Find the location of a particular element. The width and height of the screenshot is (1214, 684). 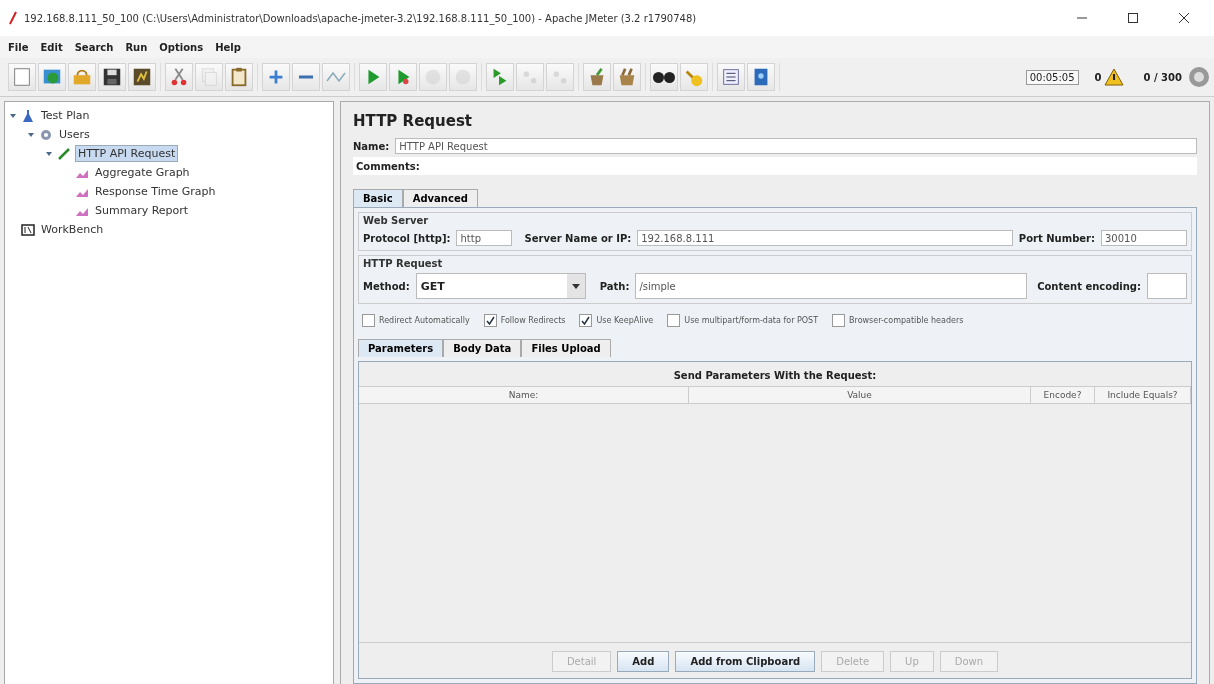

thread-count: 0 / 300 is located at coordinates (1162, 77).